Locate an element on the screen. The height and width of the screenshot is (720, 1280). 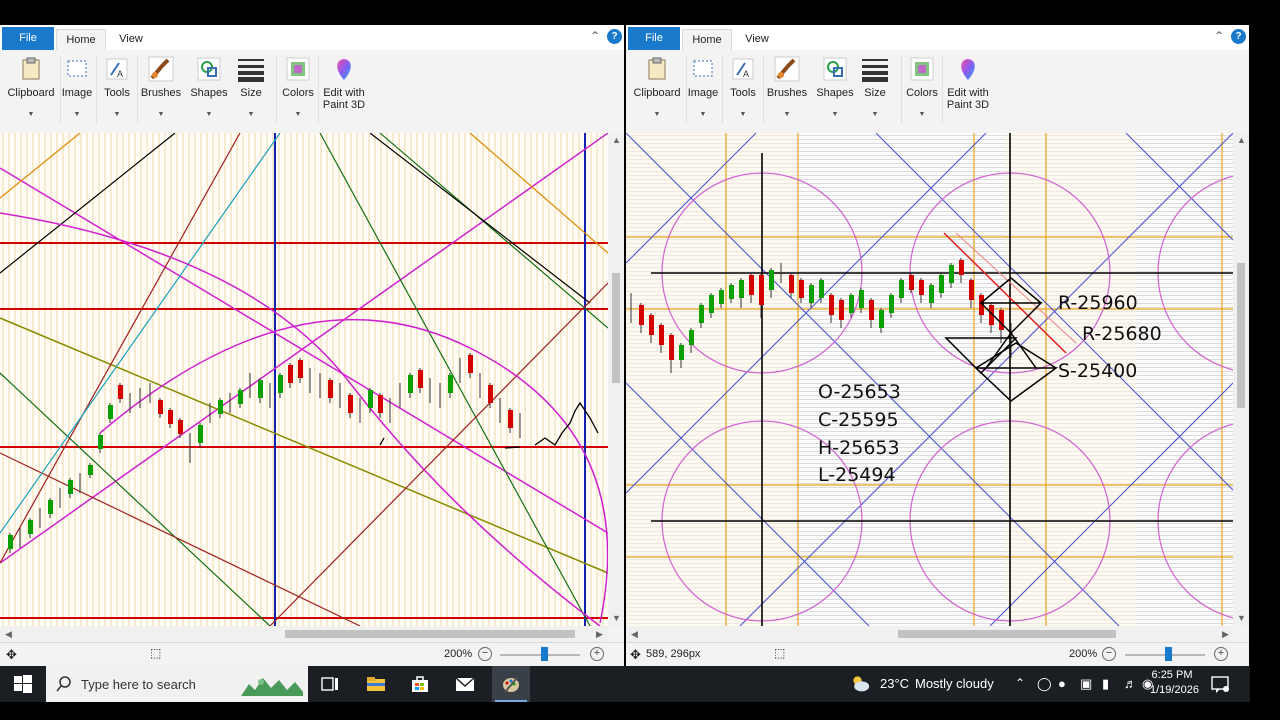
search-highlight-image is located at coordinates (272, 687).